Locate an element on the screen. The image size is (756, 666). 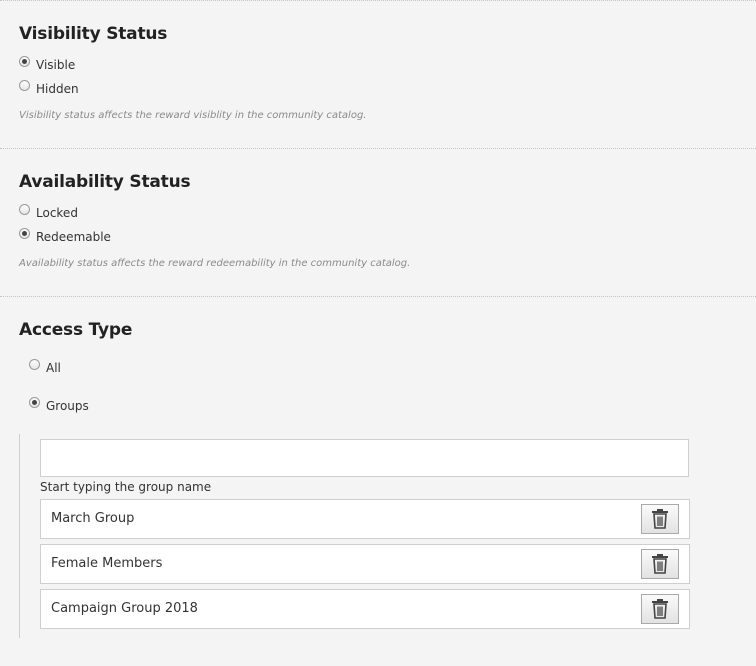
redeemable-radio-label: Redeemable is located at coordinates (73, 237).